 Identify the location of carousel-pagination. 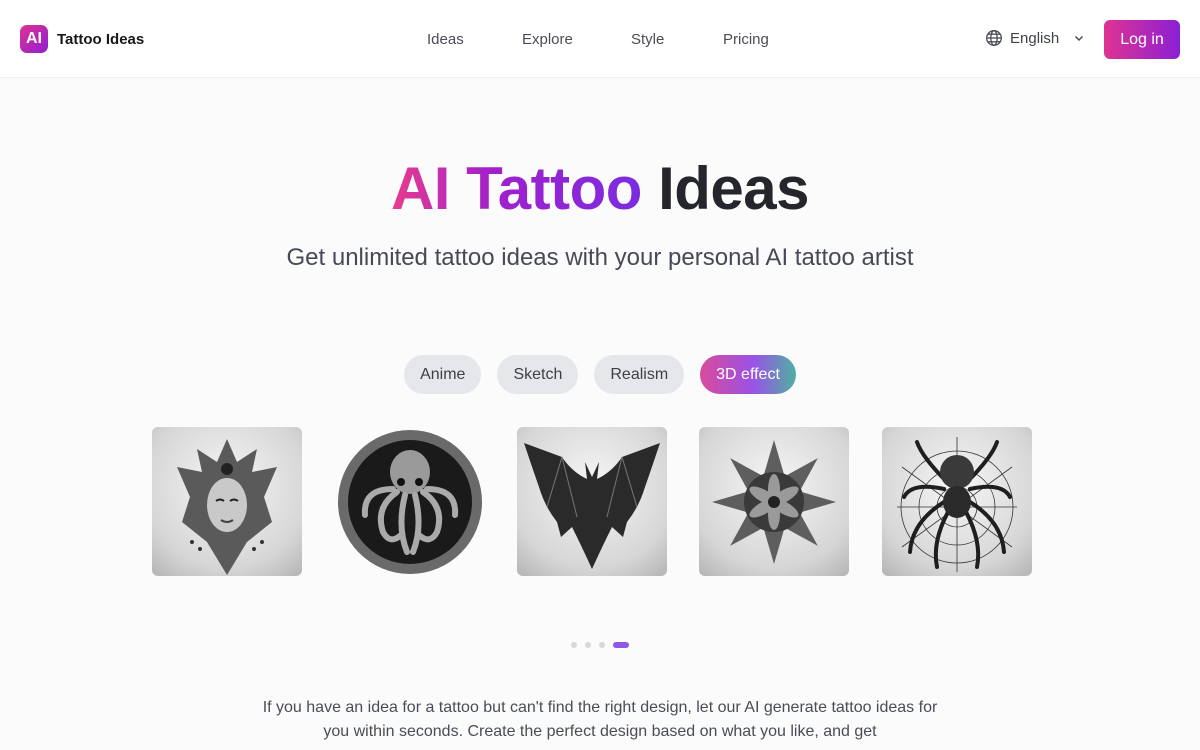
(600, 645).